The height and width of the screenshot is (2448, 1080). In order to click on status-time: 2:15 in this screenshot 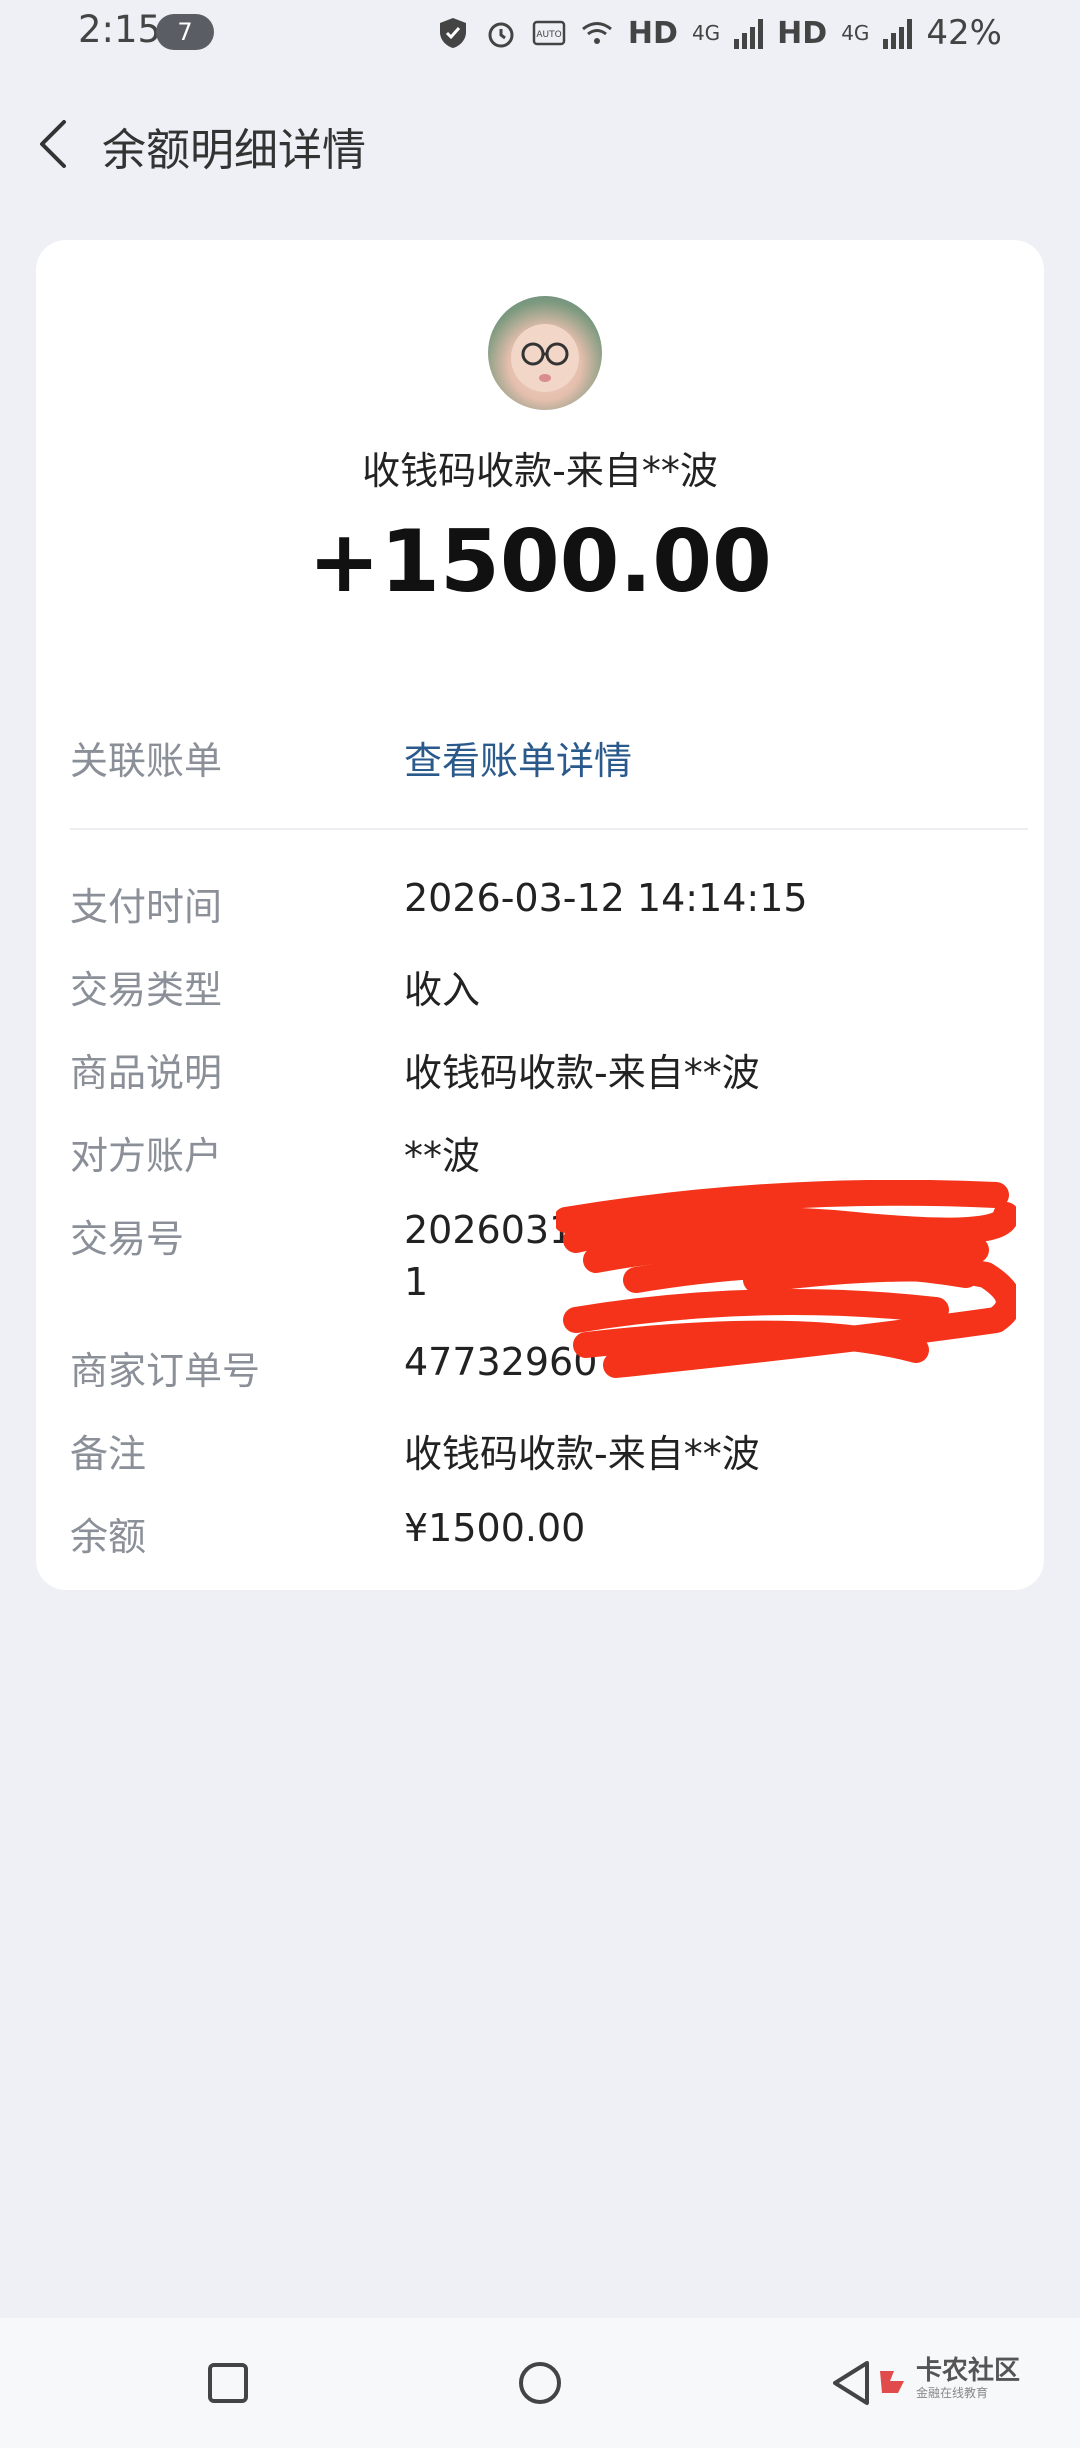, I will do `click(120, 29)`.